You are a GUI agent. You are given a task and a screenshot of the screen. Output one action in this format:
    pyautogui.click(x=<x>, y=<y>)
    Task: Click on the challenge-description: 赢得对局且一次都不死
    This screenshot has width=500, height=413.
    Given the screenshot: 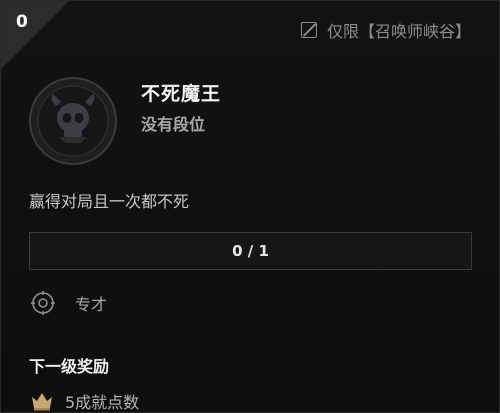 What is the action you would take?
    pyautogui.click(x=109, y=201)
    